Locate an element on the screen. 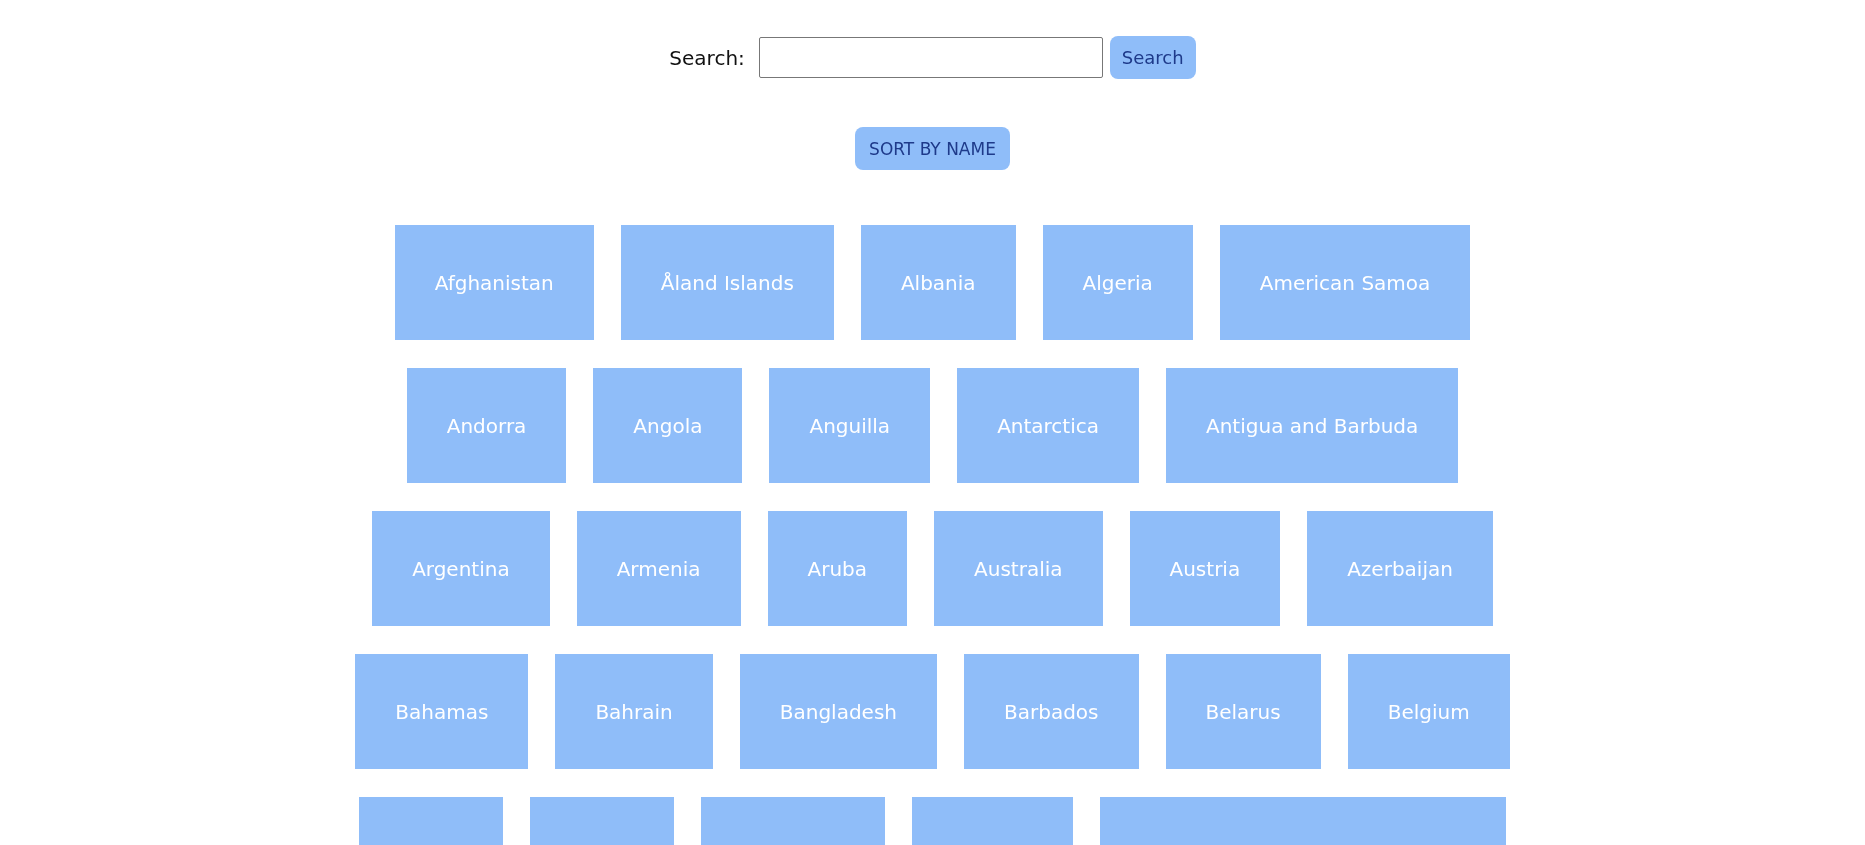 The height and width of the screenshot is (845, 1865). country-tile: Argentina is located at coordinates (461, 568).